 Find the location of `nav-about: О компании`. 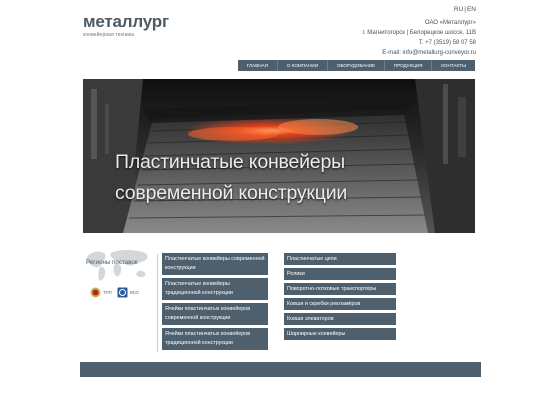

nav-about: О компании is located at coordinates (301, 65).